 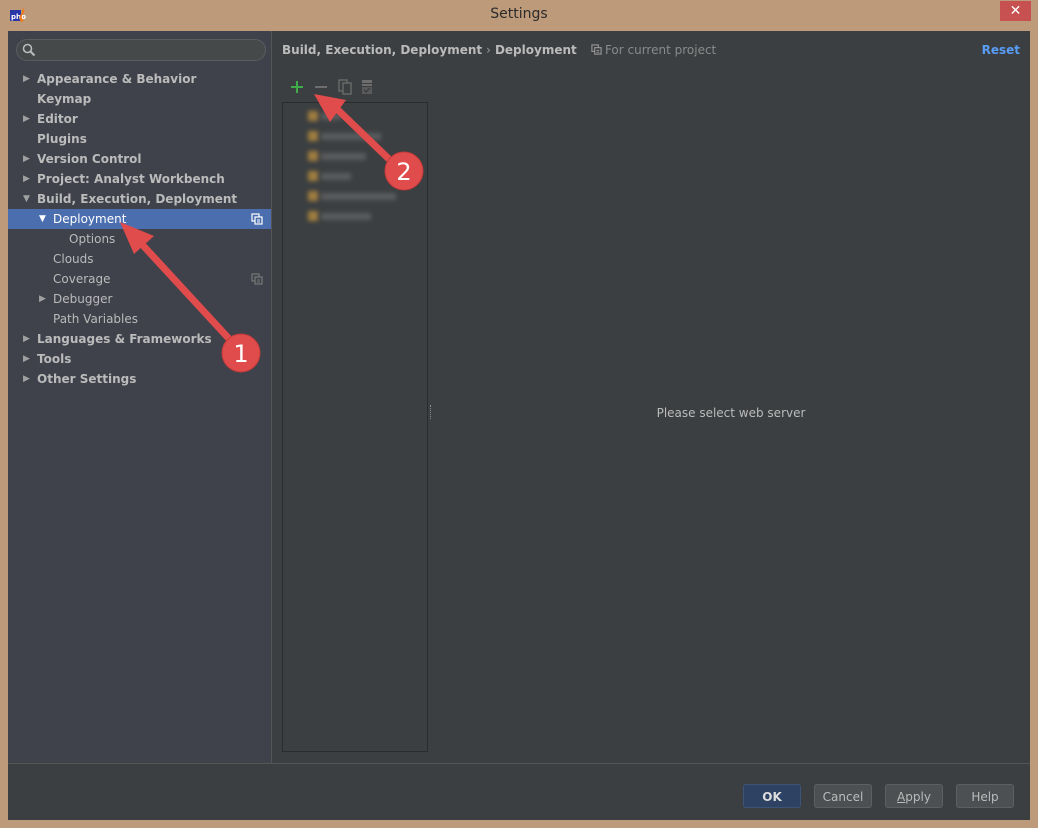 I want to click on remove-server-button, so click(x=321, y=88).